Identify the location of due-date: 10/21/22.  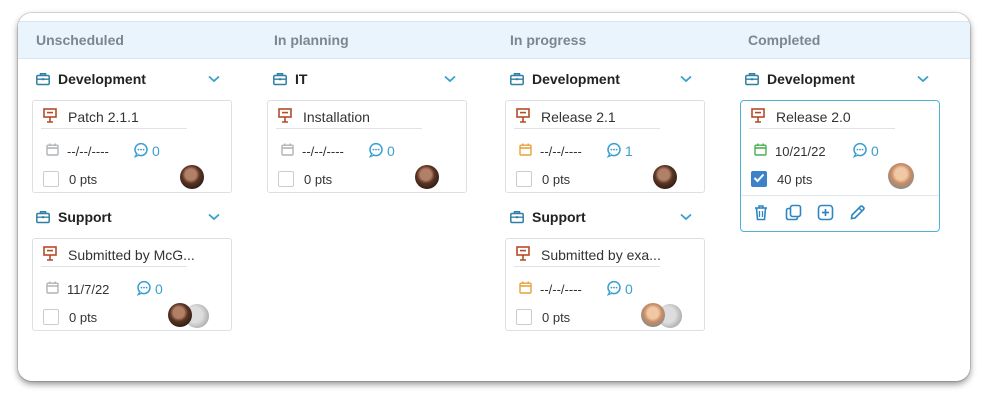
(800, 151).